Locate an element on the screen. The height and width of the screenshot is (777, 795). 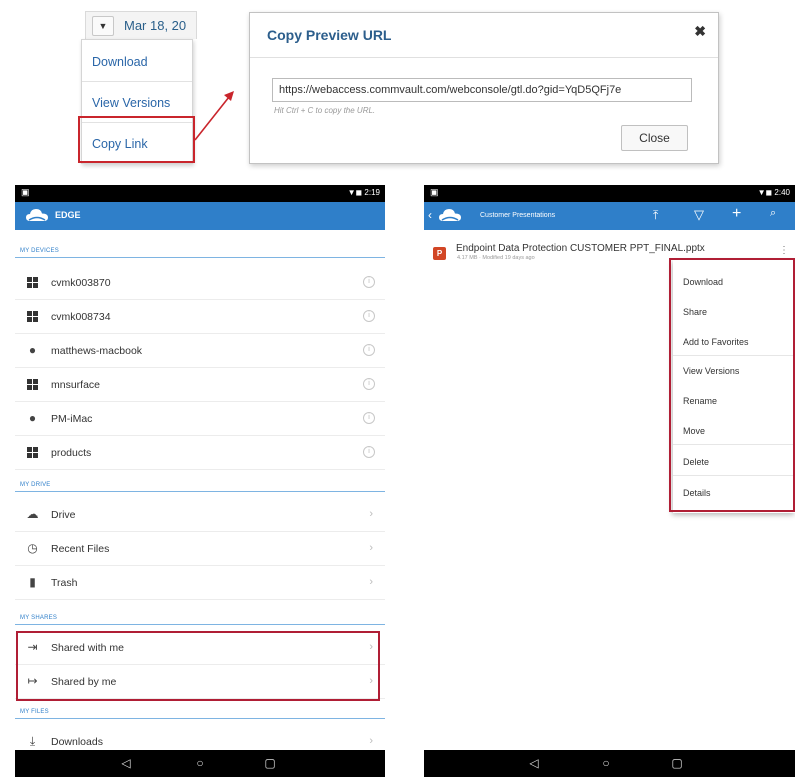
back-arrow-icon: ‹ is located at coordinates (430, 215).